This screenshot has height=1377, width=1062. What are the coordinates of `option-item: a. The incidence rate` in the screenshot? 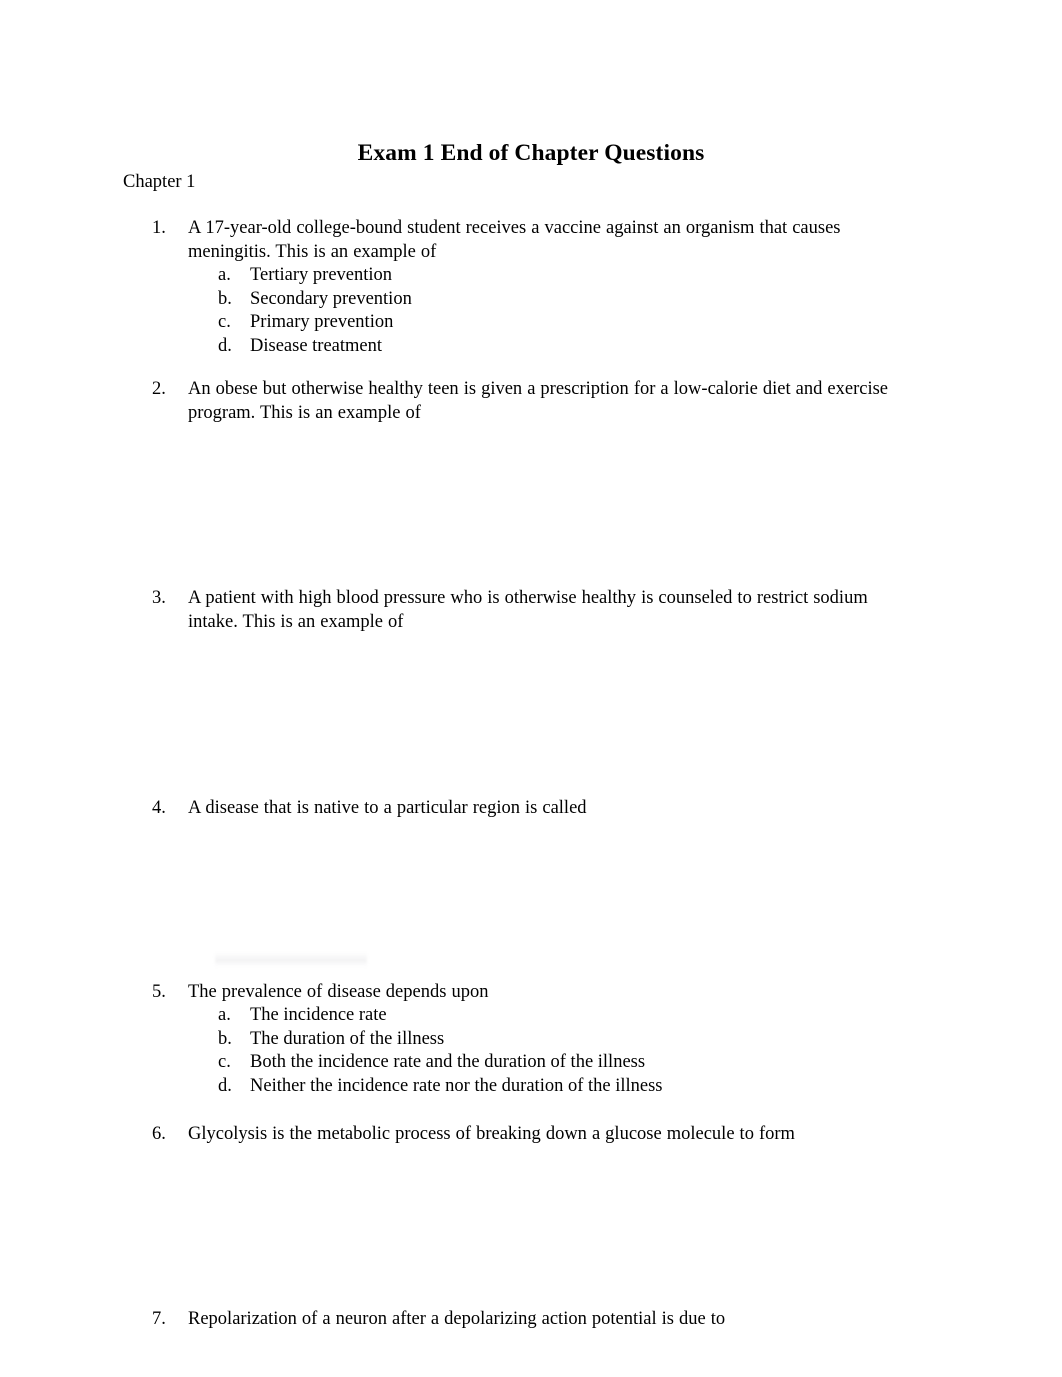 It's located at (531, 1016).